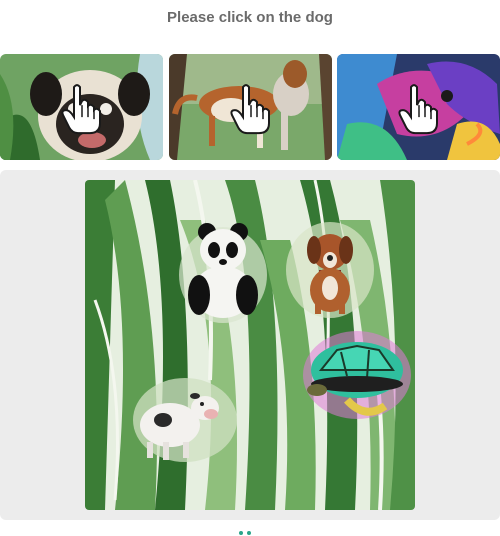 Image resolution: width=500 pixels, height=536 pixels. I want to click on footer, so click(250, 531).